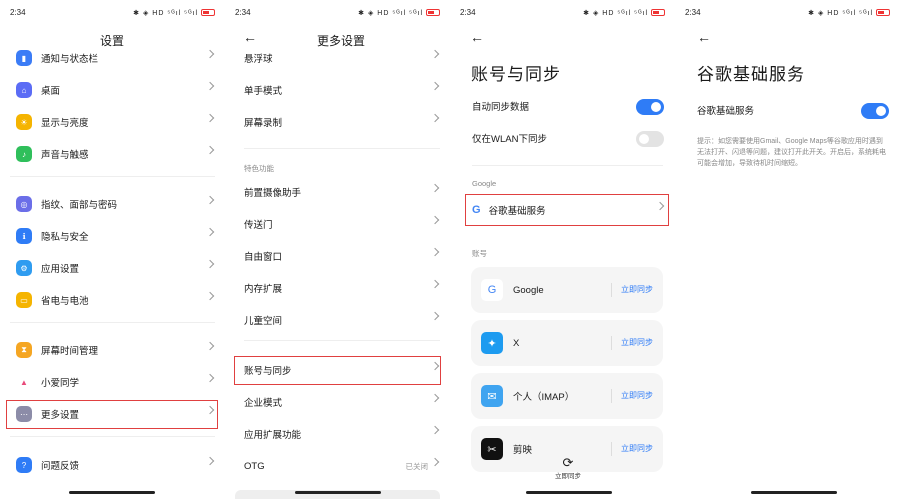  Describe the element at coordinates (342, 434) in the screenshot. I see `more-settings-item: 应用扩展功能` at that location.